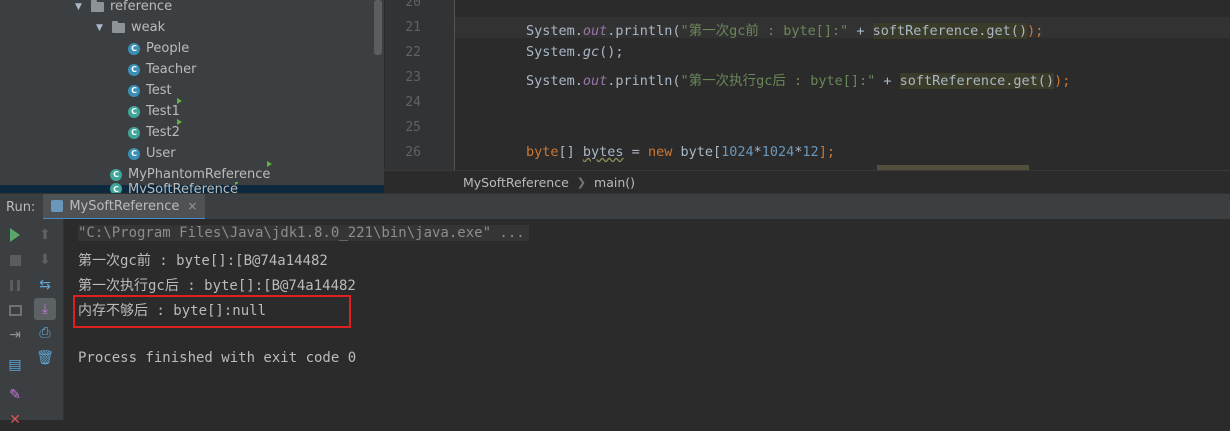 This screenshot has height=431, width=1230. What do you see at coordinates (159, 90) in the screenshot?
I see `tree-item-label: Test` at bounding box center [159, 90].